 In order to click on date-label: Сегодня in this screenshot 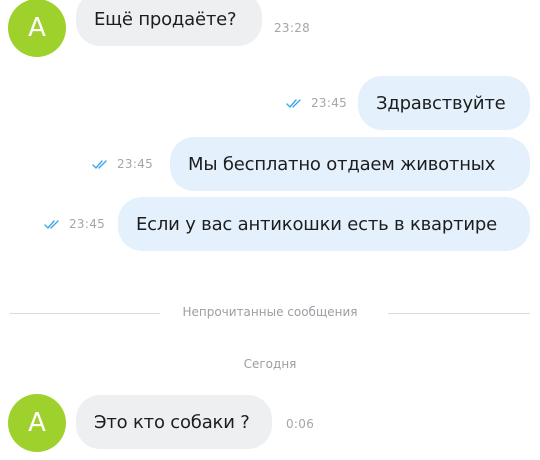, I will do `click(270, 364)`.